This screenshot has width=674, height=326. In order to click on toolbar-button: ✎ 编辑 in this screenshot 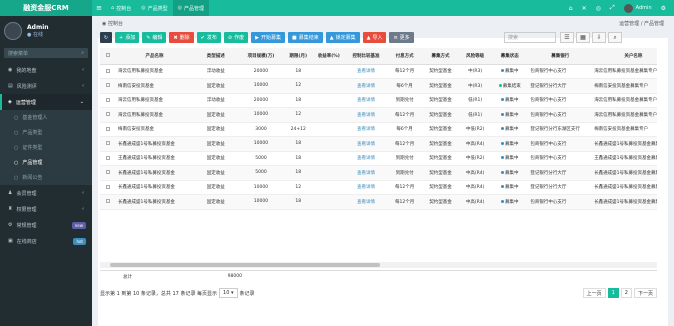, I will do `click(154, 37)`.